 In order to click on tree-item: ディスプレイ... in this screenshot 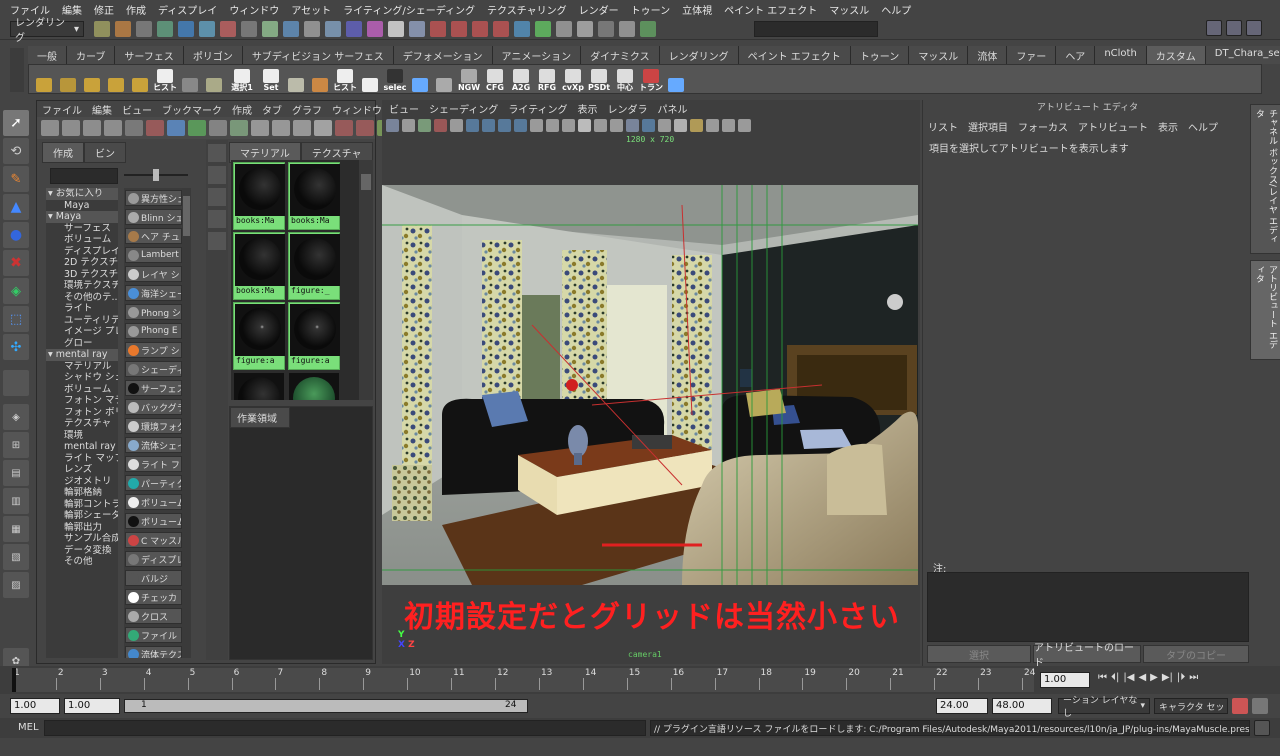, I will do `click(82, 252)`.